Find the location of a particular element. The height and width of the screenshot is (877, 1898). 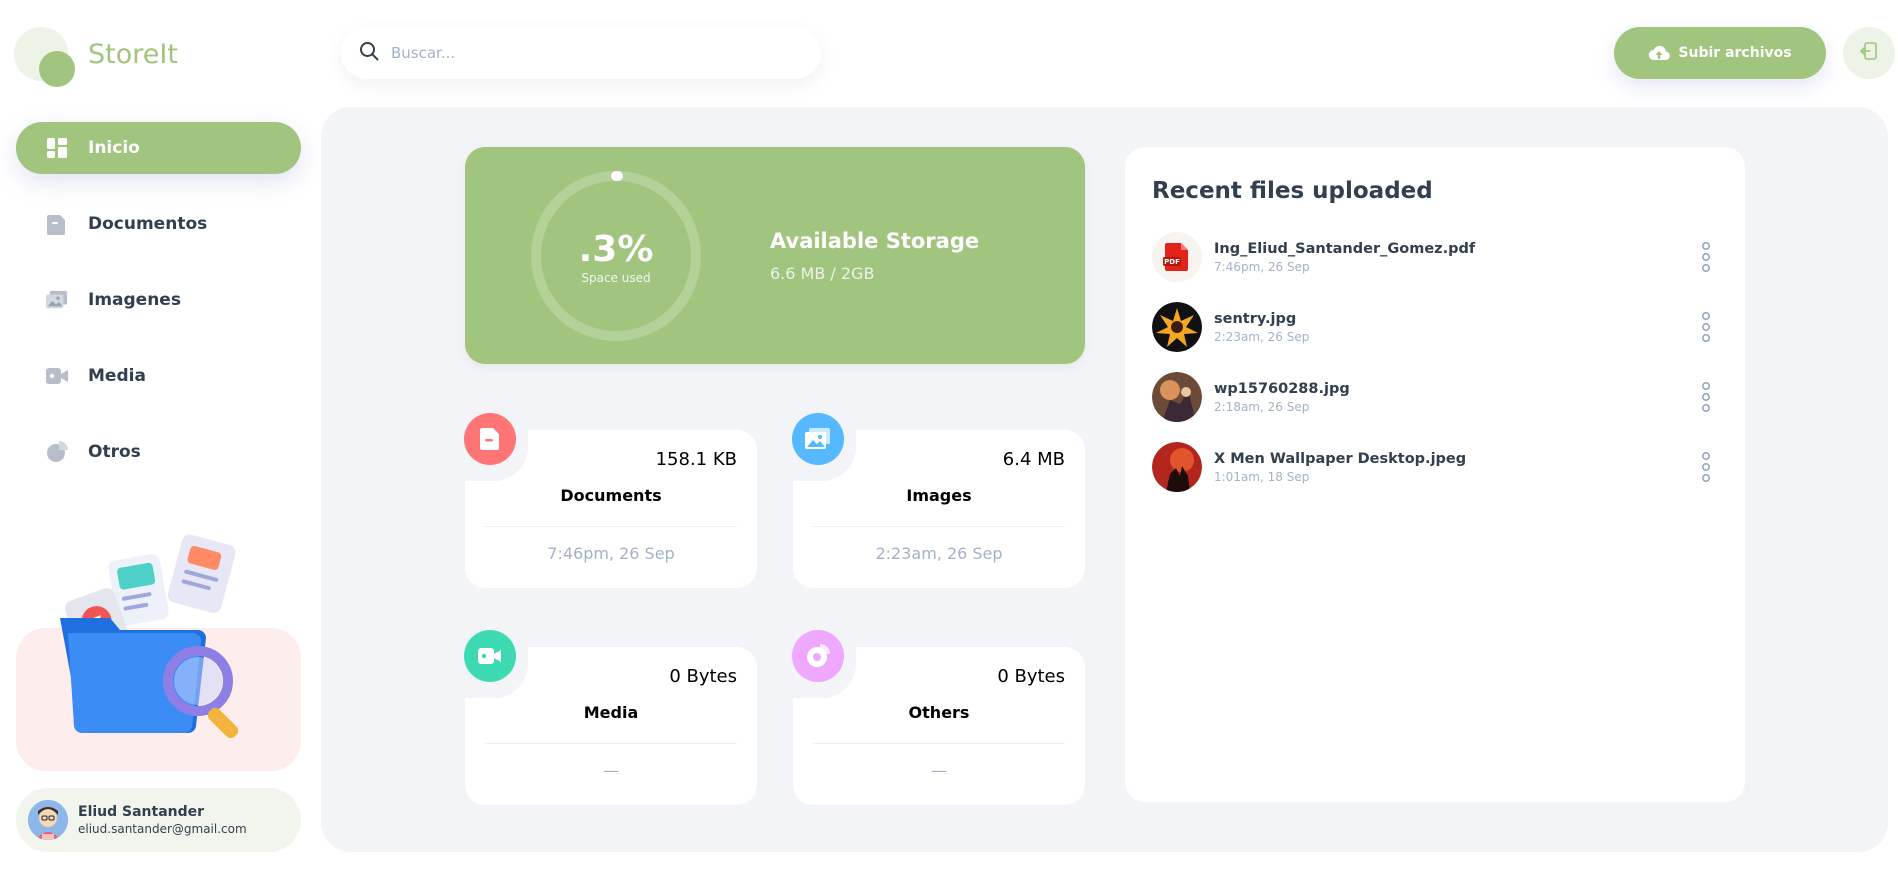

cloud-upload-icon is located at coordinates (1659, 53).